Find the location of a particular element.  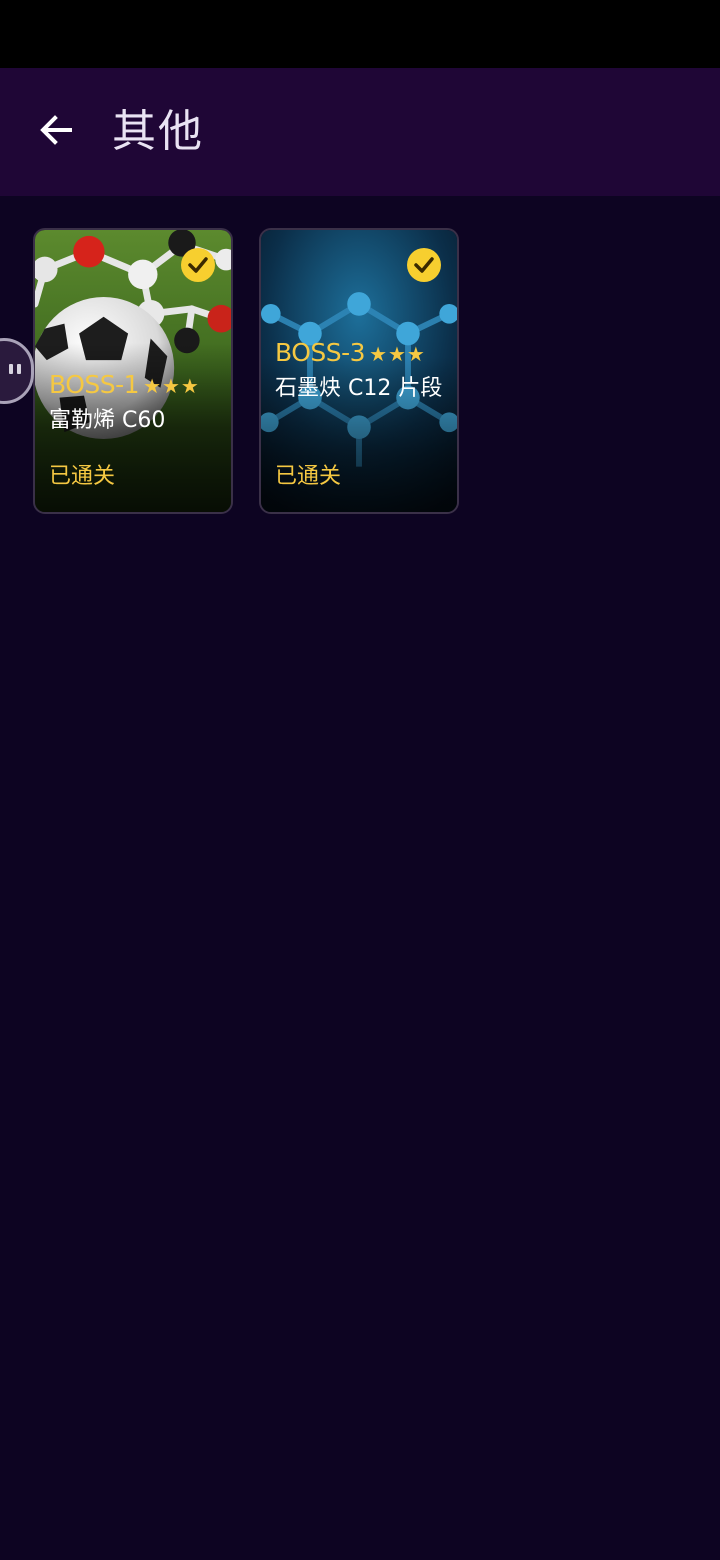

back-button is located at coordinates (56, 132).